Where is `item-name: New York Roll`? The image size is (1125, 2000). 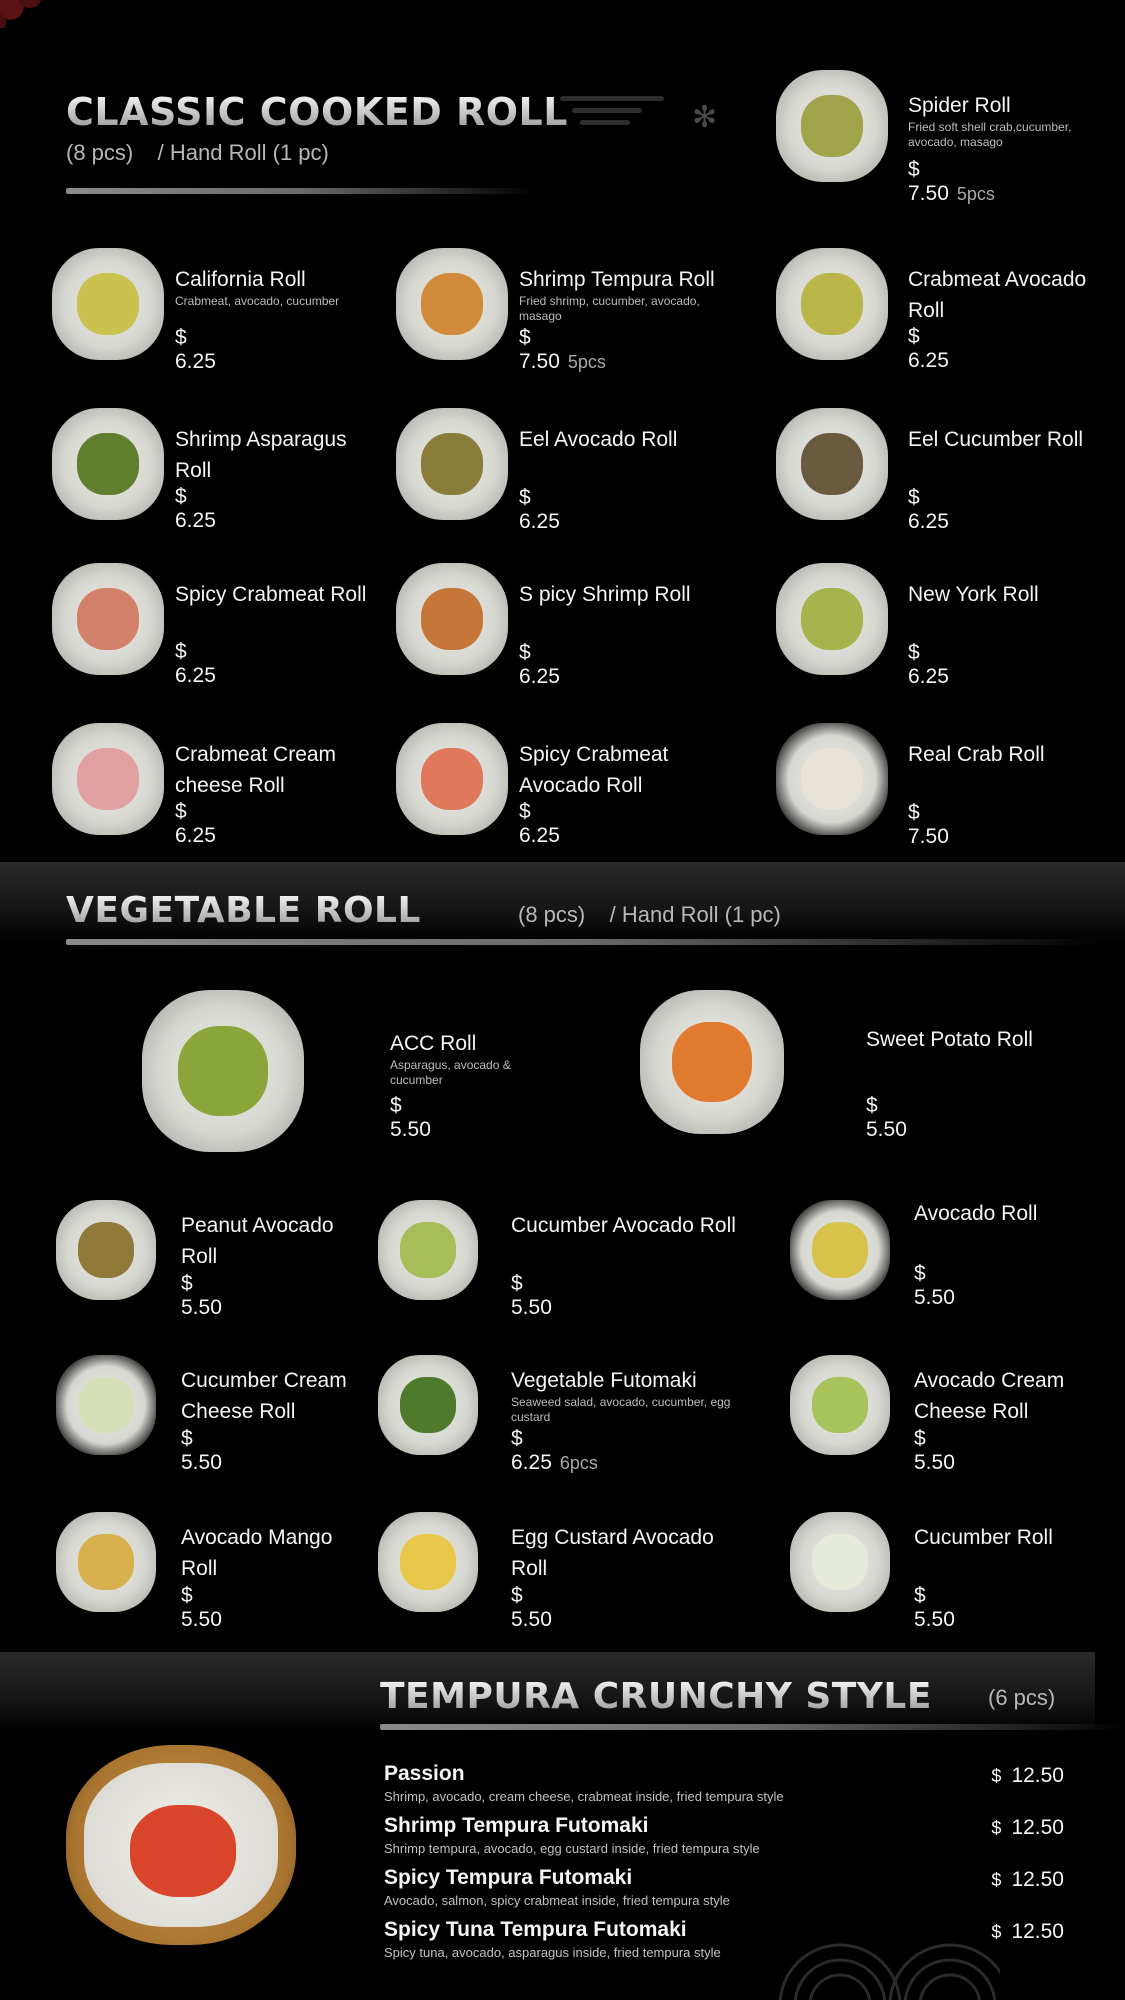
item-name: New York Roll is located at coordinates (973, 594).